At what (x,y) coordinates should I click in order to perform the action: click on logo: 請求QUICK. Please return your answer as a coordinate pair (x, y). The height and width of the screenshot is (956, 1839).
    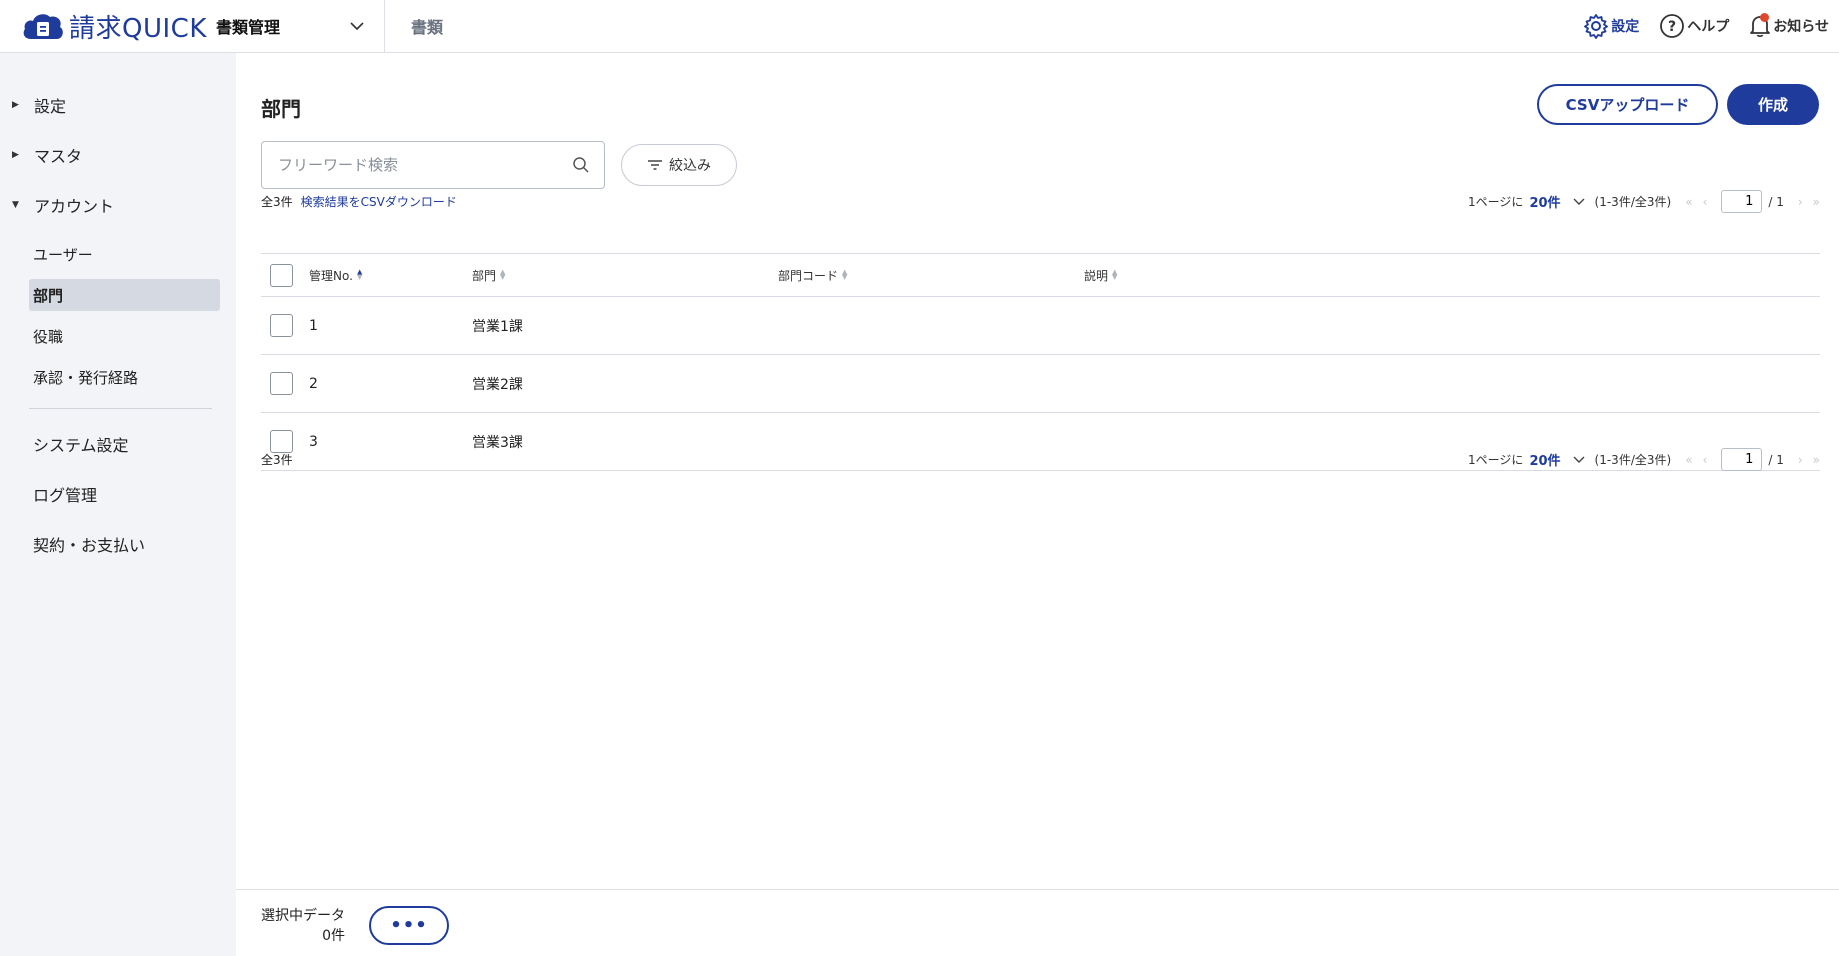
    Looking at the image, I should click on (105, 26).